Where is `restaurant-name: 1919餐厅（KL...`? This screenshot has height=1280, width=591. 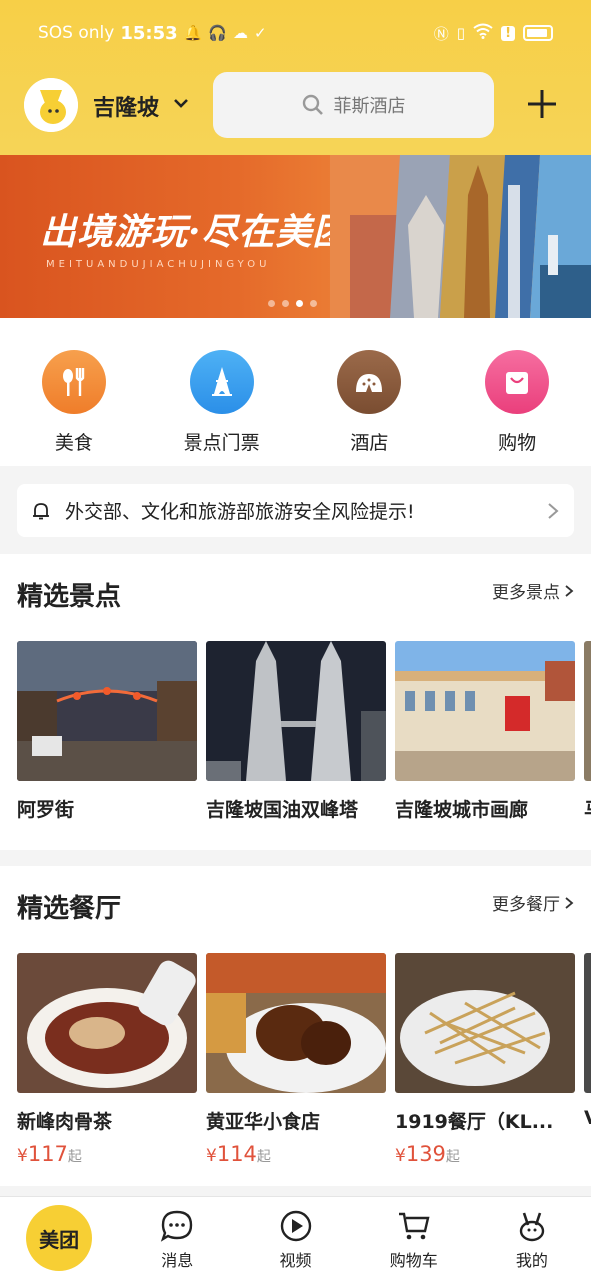 restaurant-name: 1919餐厅（KL... is located at coordinates (474, 1122).